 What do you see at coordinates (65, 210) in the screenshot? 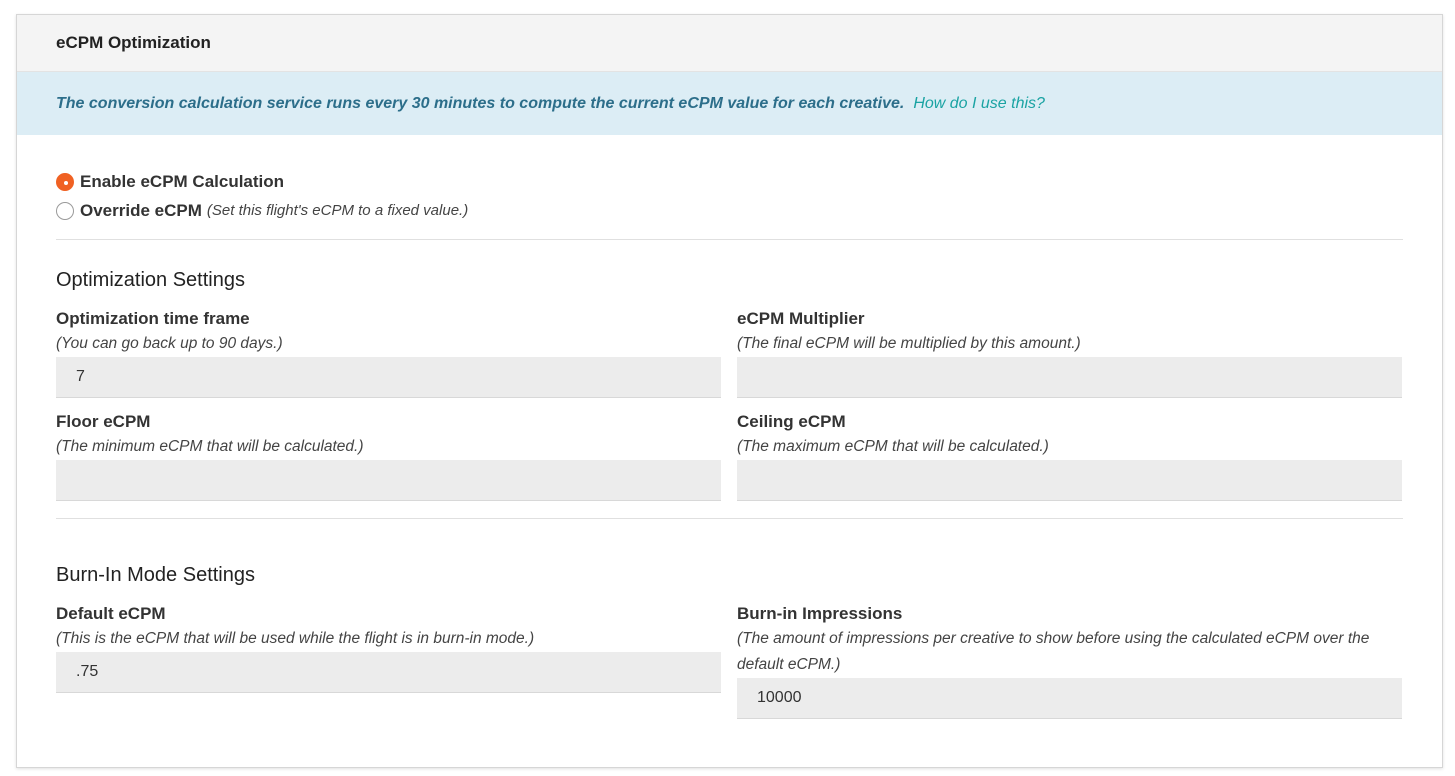
I see `radio-override-ecpm-button` at bounding box center [65, 210].